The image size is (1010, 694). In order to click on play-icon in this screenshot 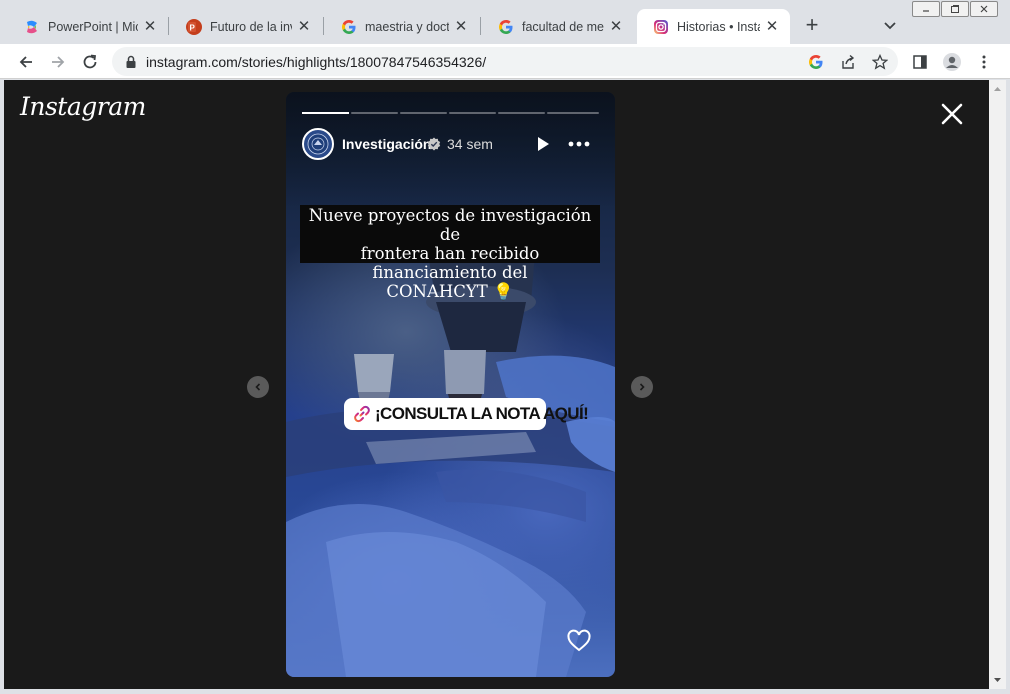, I will do `click(543, 144)`.